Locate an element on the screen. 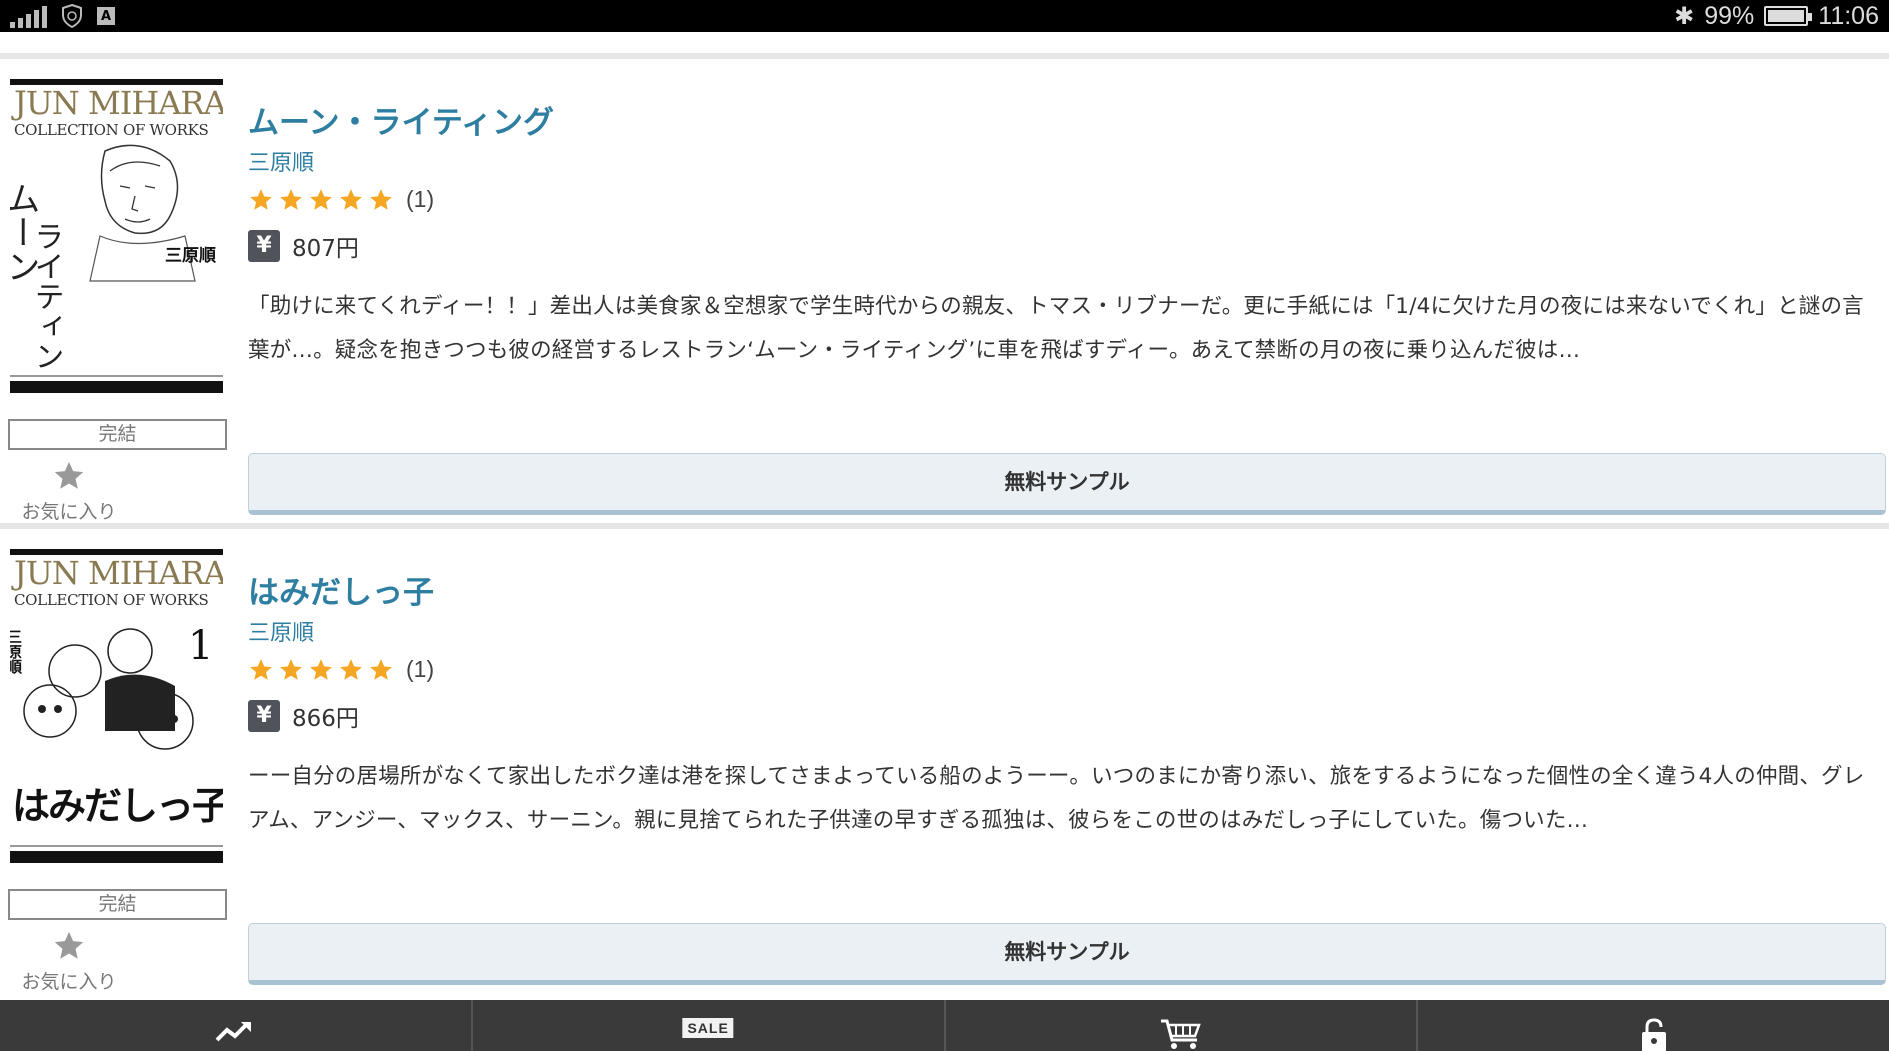 The width and height of the screenshot is (1889, 1051). book-title: はみだしっ子 is located at coordinates (341, 589).